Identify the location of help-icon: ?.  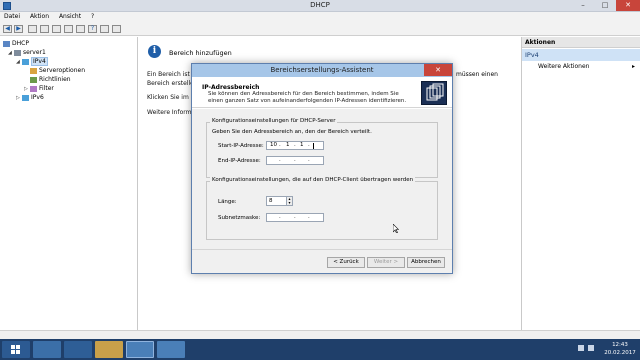
(92, 29).